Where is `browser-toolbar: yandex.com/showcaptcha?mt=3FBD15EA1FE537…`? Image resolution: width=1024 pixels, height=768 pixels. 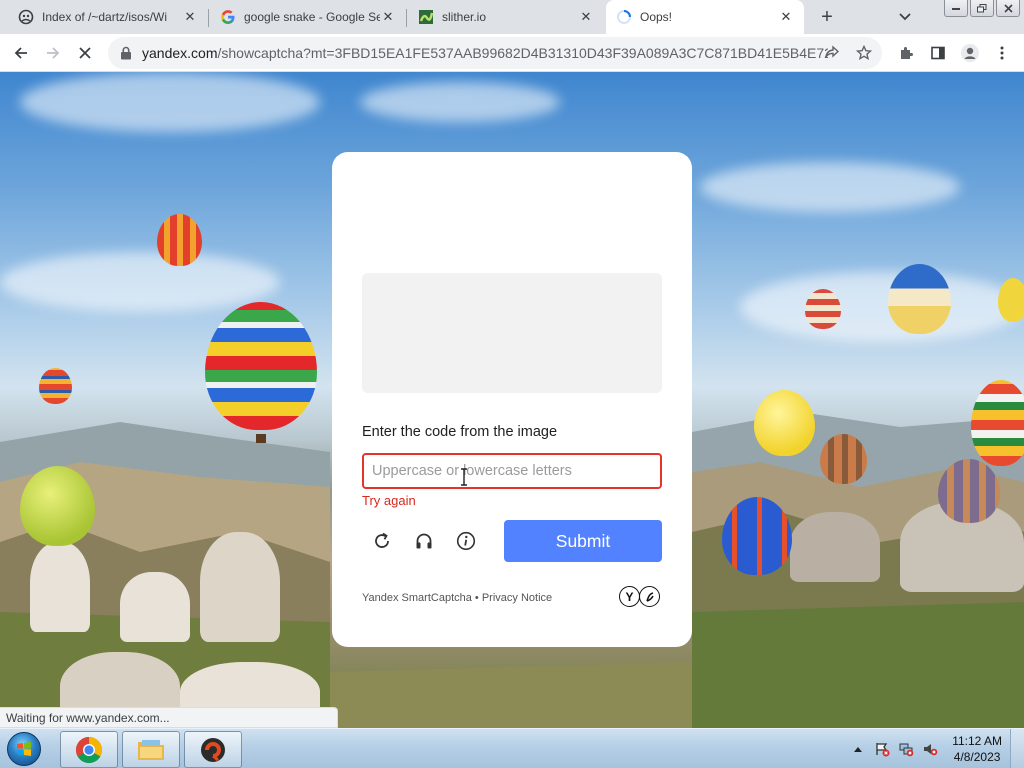
browser-toolbar: yandex.com/showcaptcha?mt=3FBD15EA1FE537… is located at coordinates (512, 53).